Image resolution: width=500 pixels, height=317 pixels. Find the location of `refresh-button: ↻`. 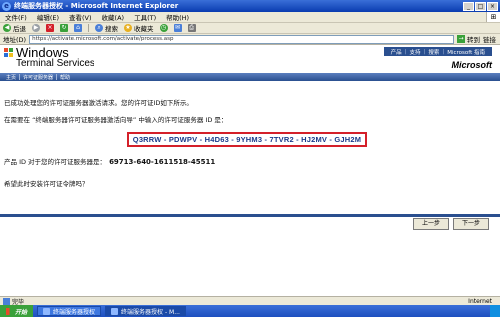

refresh-button: ↻ is located at coordinates (64, 28).